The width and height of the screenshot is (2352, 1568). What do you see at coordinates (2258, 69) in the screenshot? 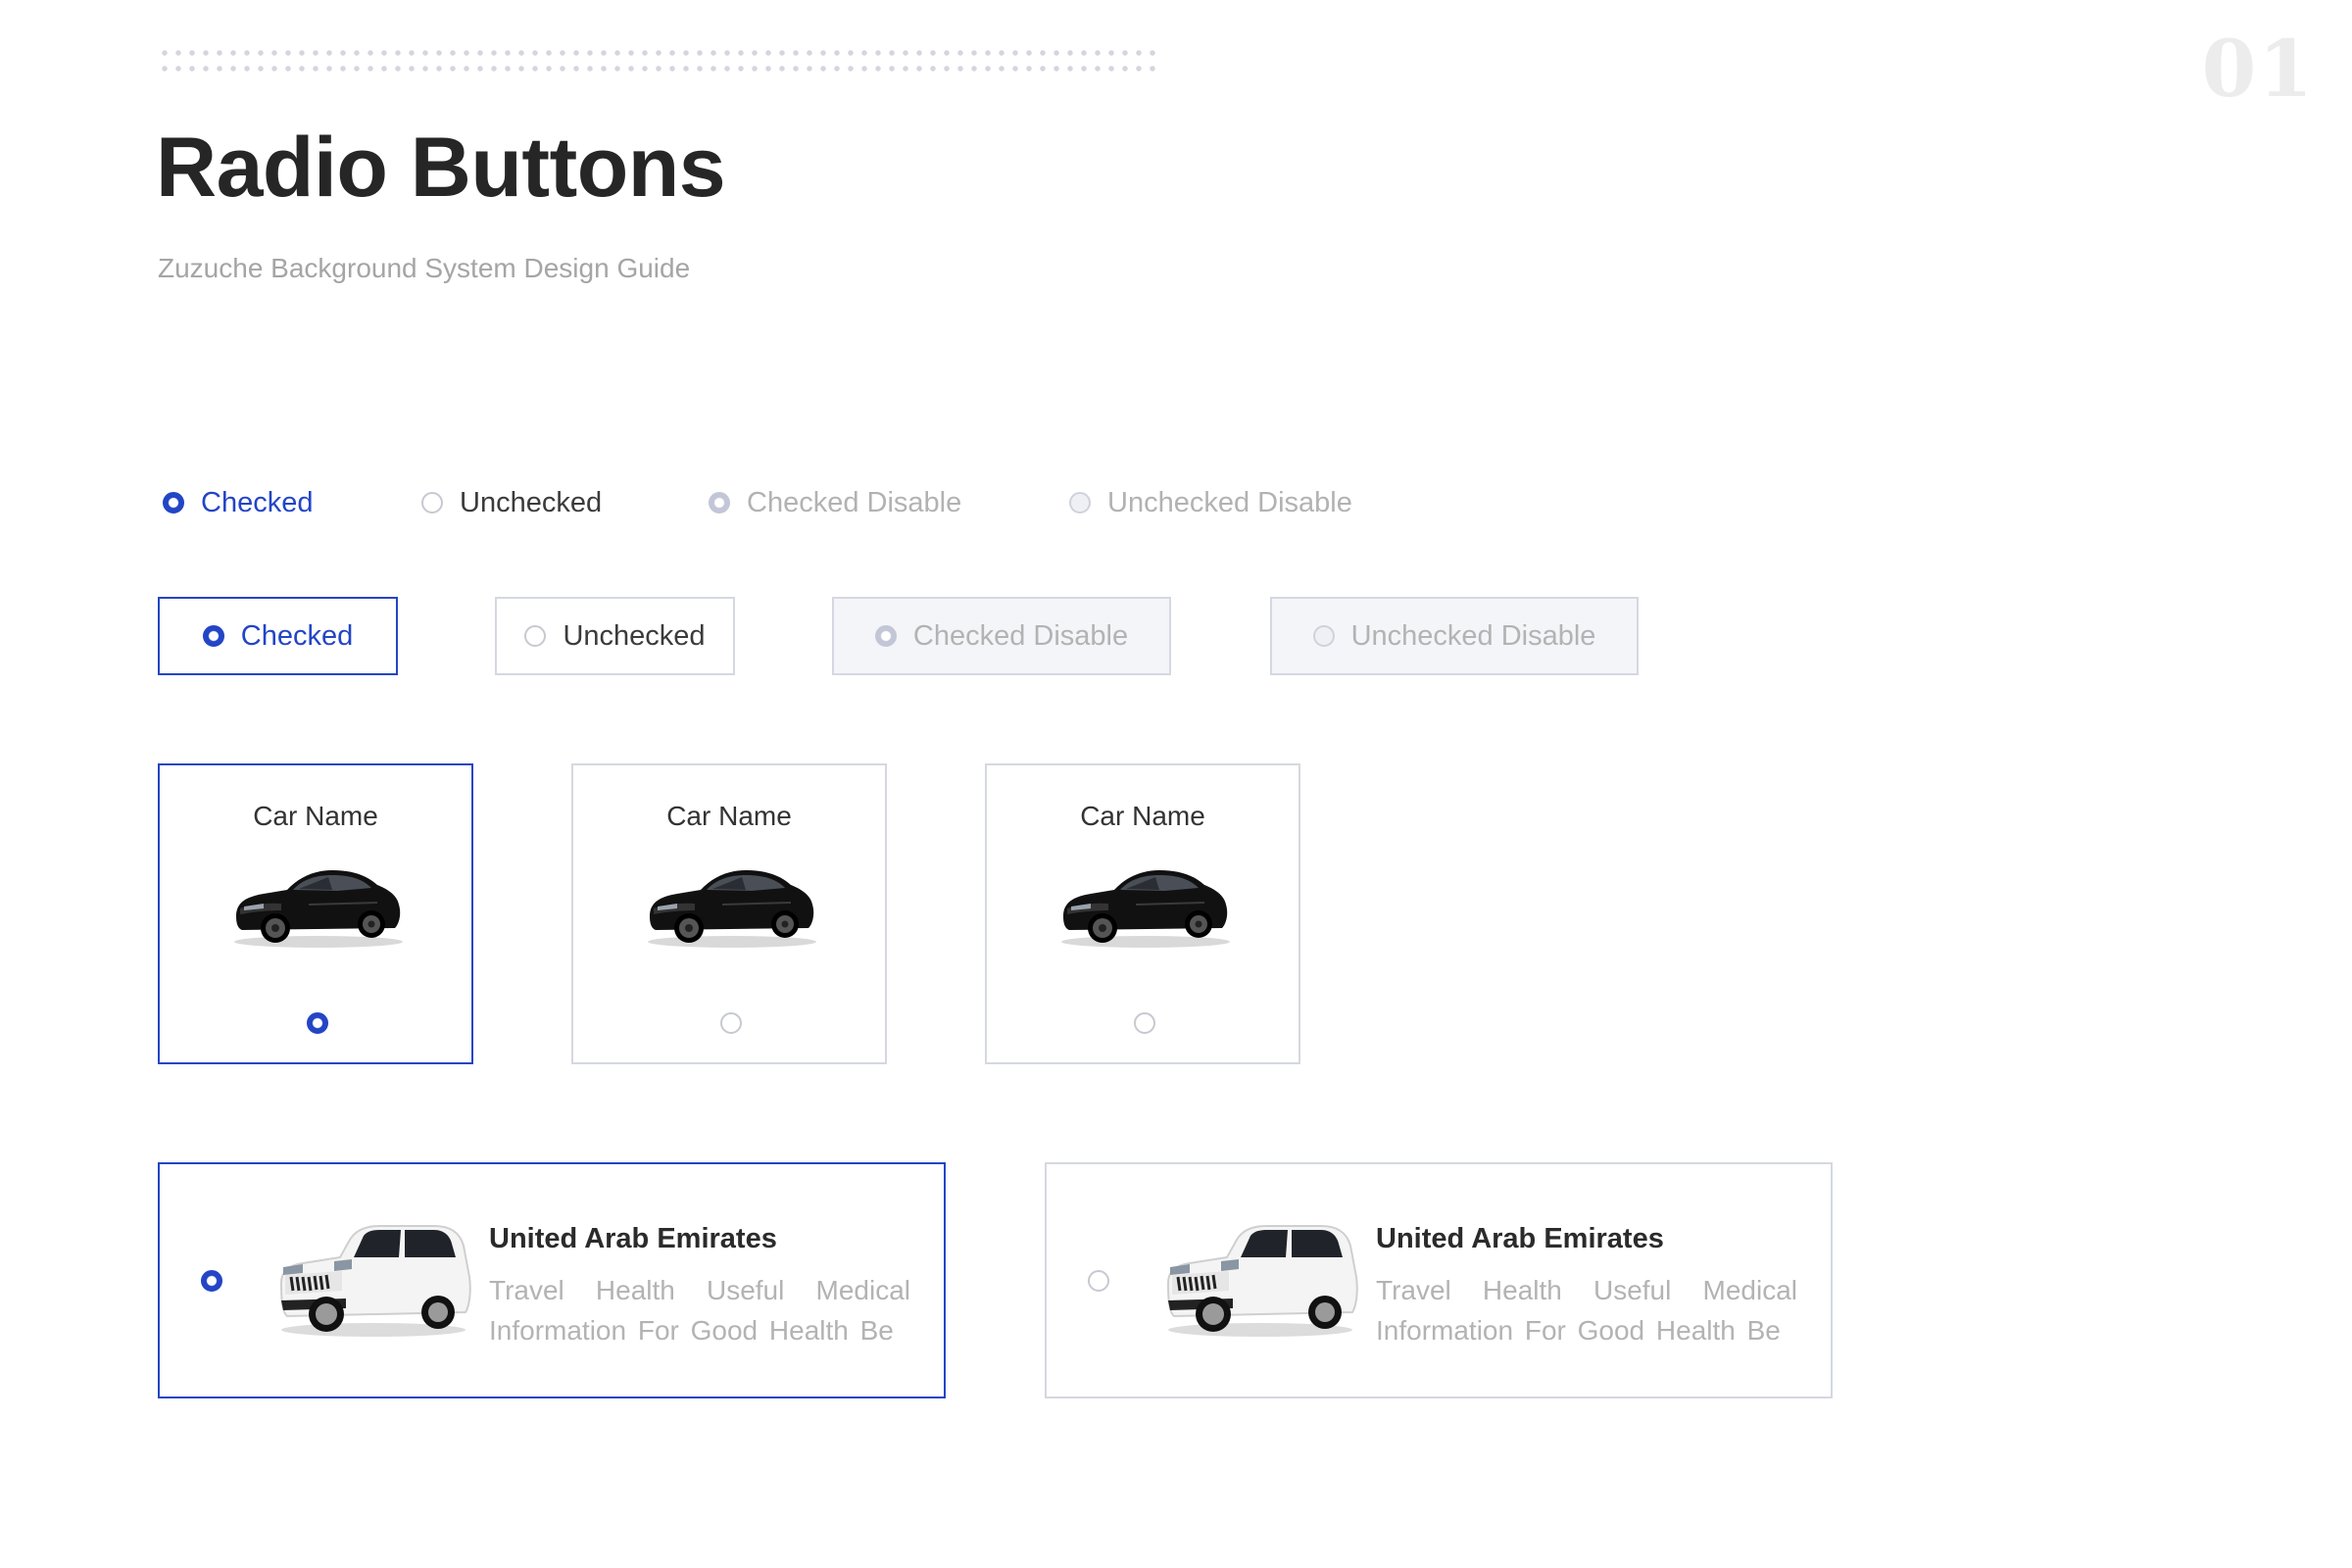
I see `page-number: 01` at bounding box center [2258, 69].